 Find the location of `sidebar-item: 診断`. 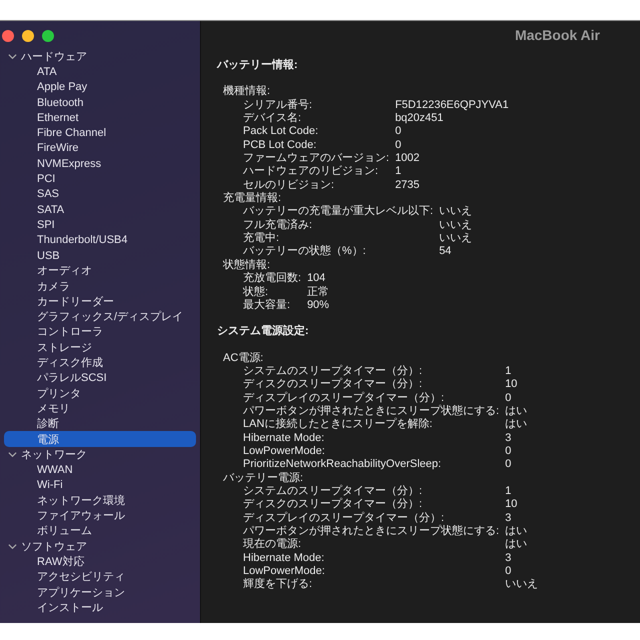

sidebar-item: 診断 is located at coordinates (100, 424).